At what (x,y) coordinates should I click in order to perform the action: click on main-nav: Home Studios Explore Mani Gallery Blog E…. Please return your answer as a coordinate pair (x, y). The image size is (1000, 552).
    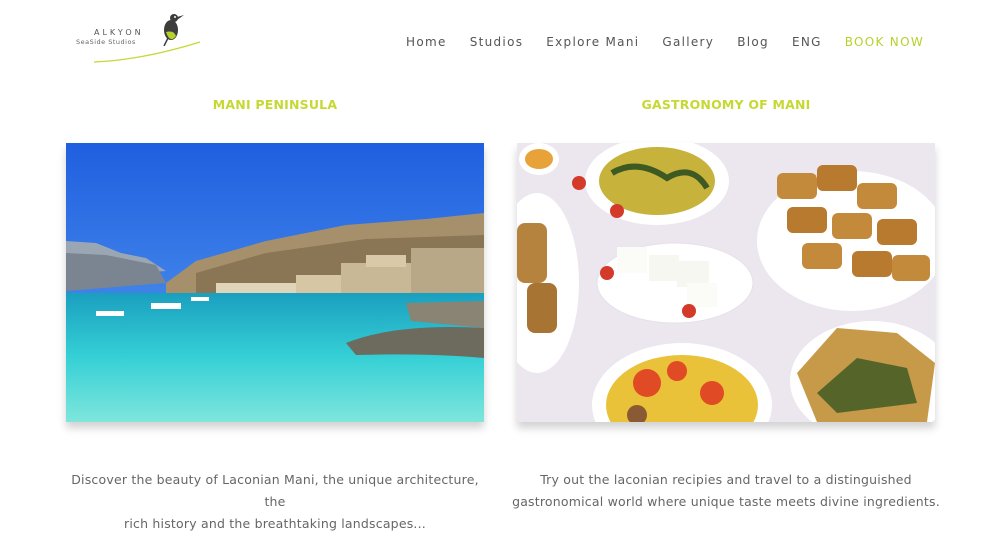
    Looking at the image, I should click on (653, 42).